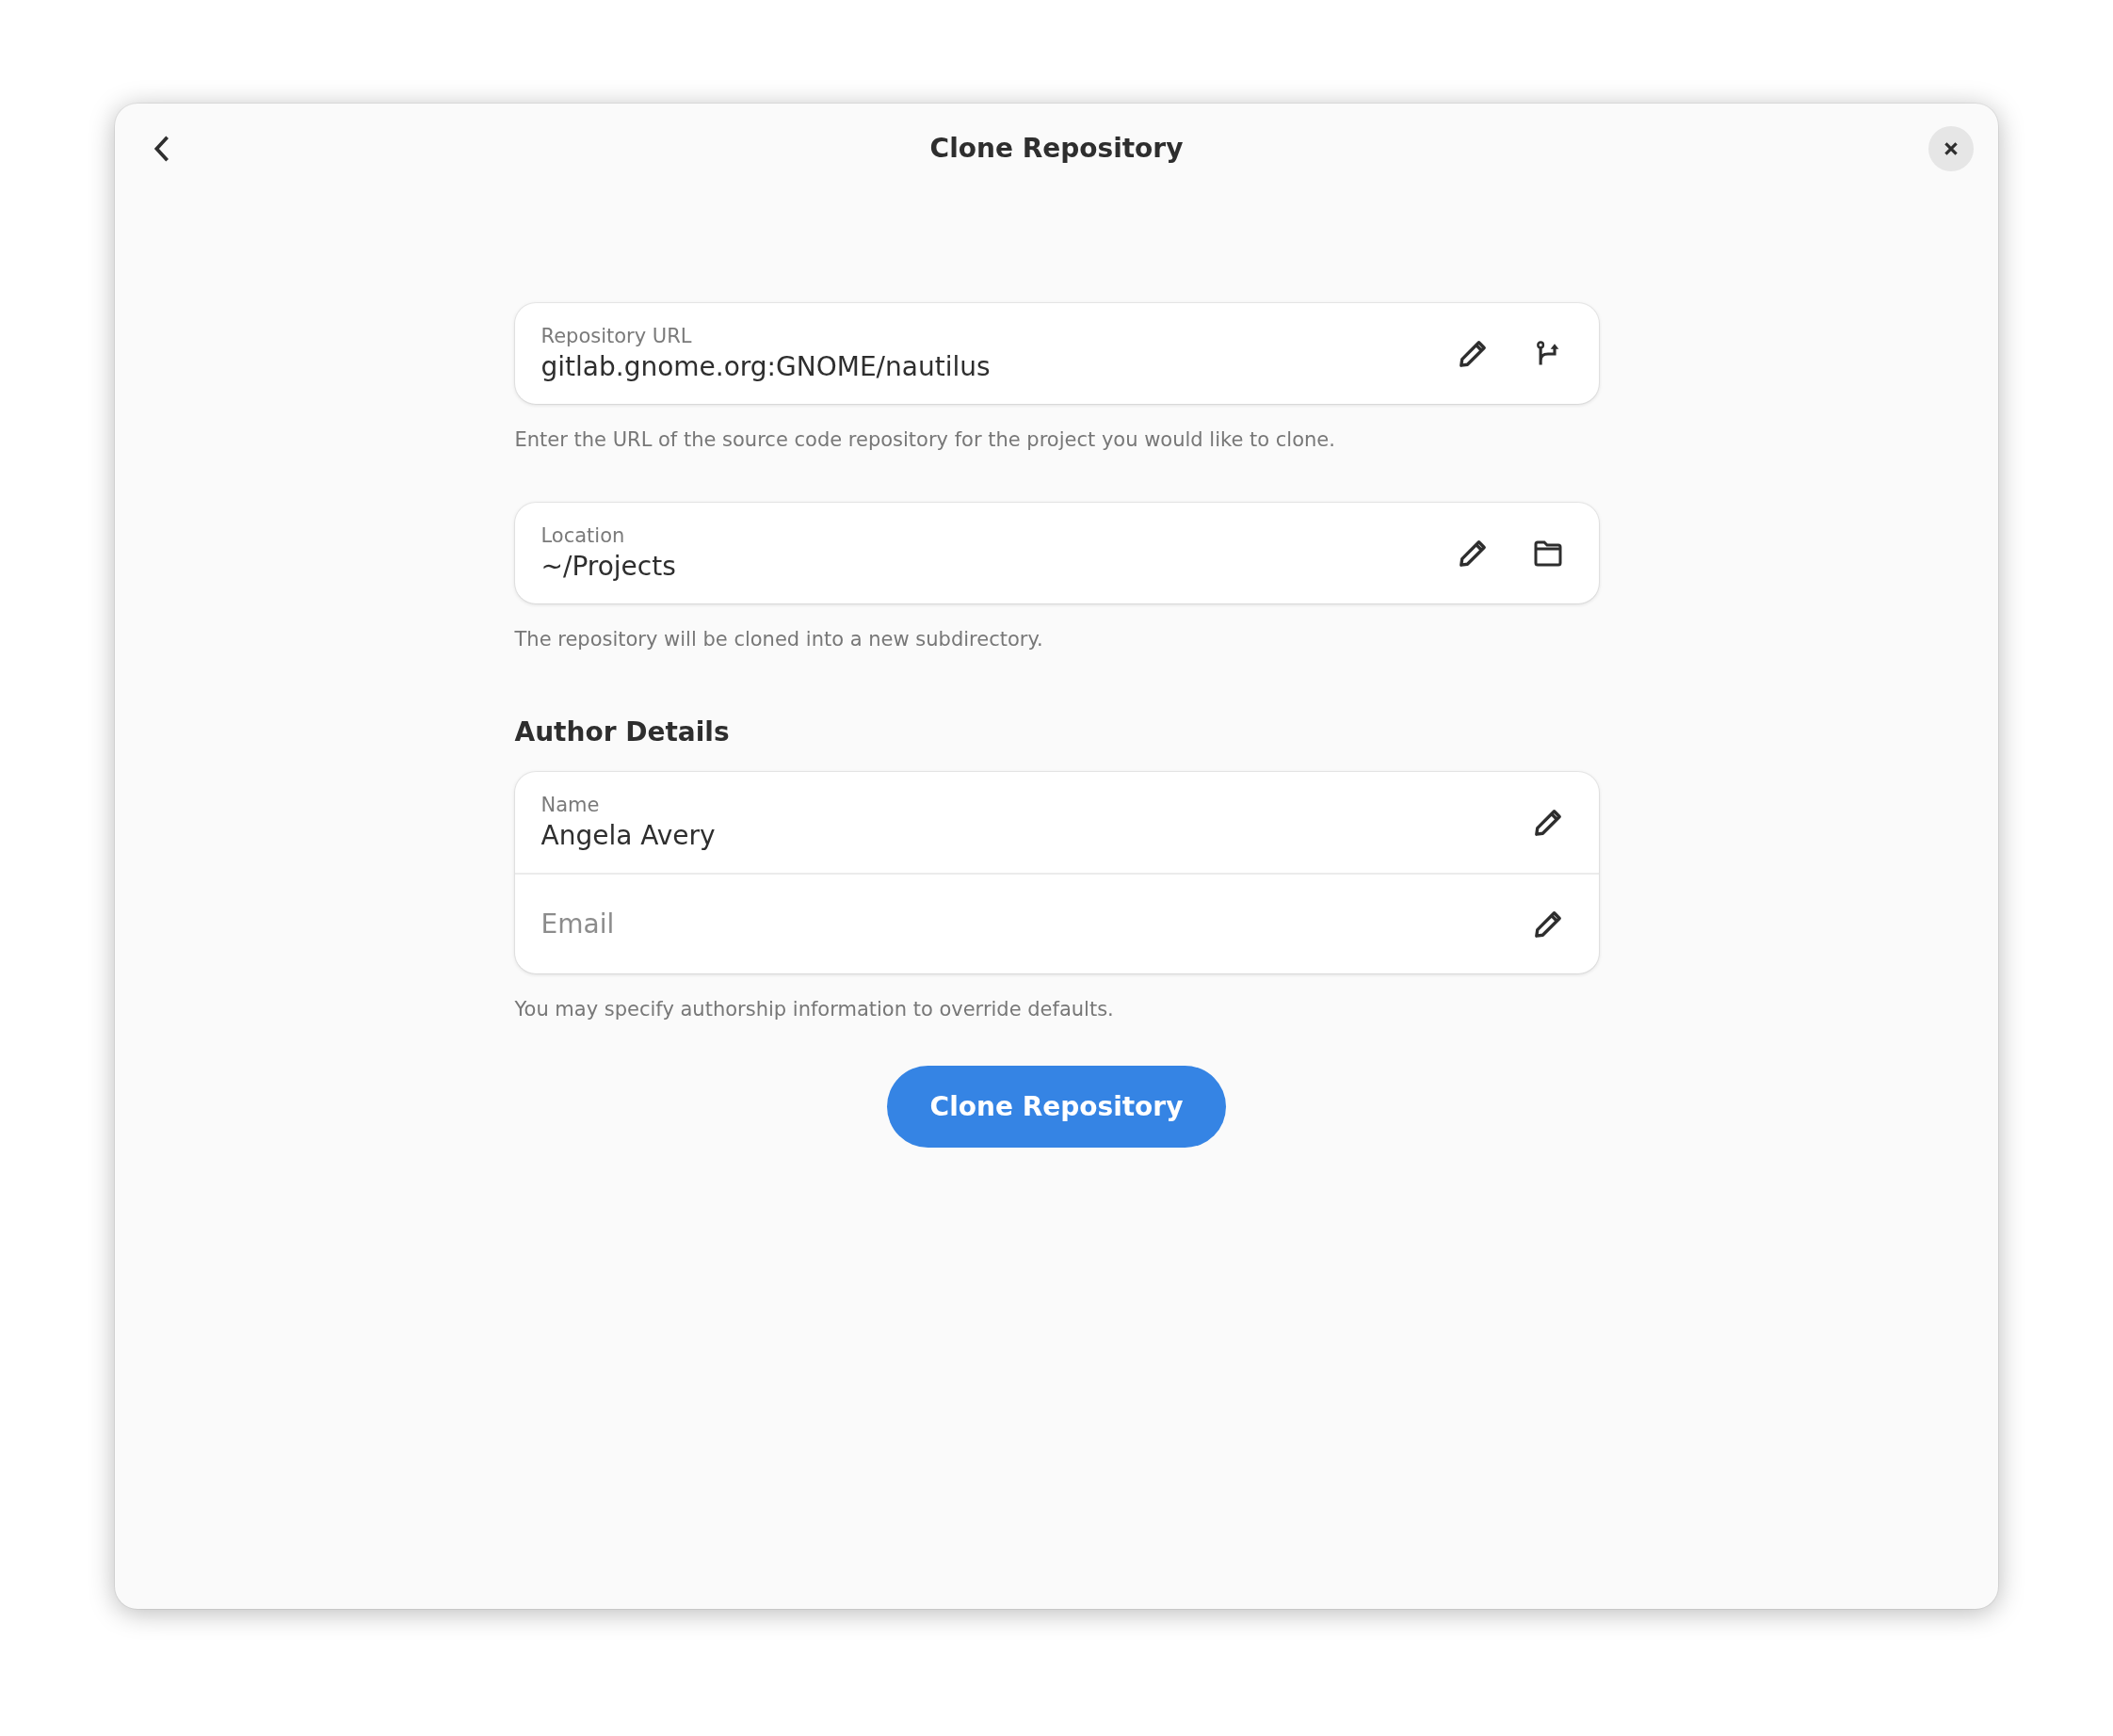 This screenshot has height=1736, width=2113. What do you see at coordinates (766, 367) in the screenshot?
I see `field-value: gitlab.gnome.org:GNOME/nautilus` at bounding box center [766, 367].